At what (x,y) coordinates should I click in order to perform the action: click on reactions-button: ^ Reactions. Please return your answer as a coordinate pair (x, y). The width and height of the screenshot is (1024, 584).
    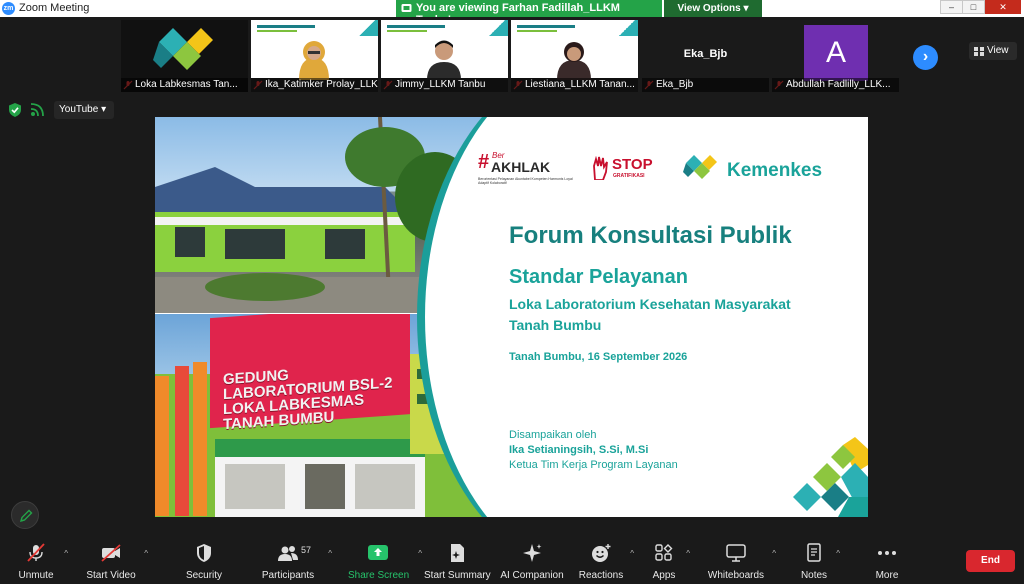
    Looking at the image, I should click on (606, 563).